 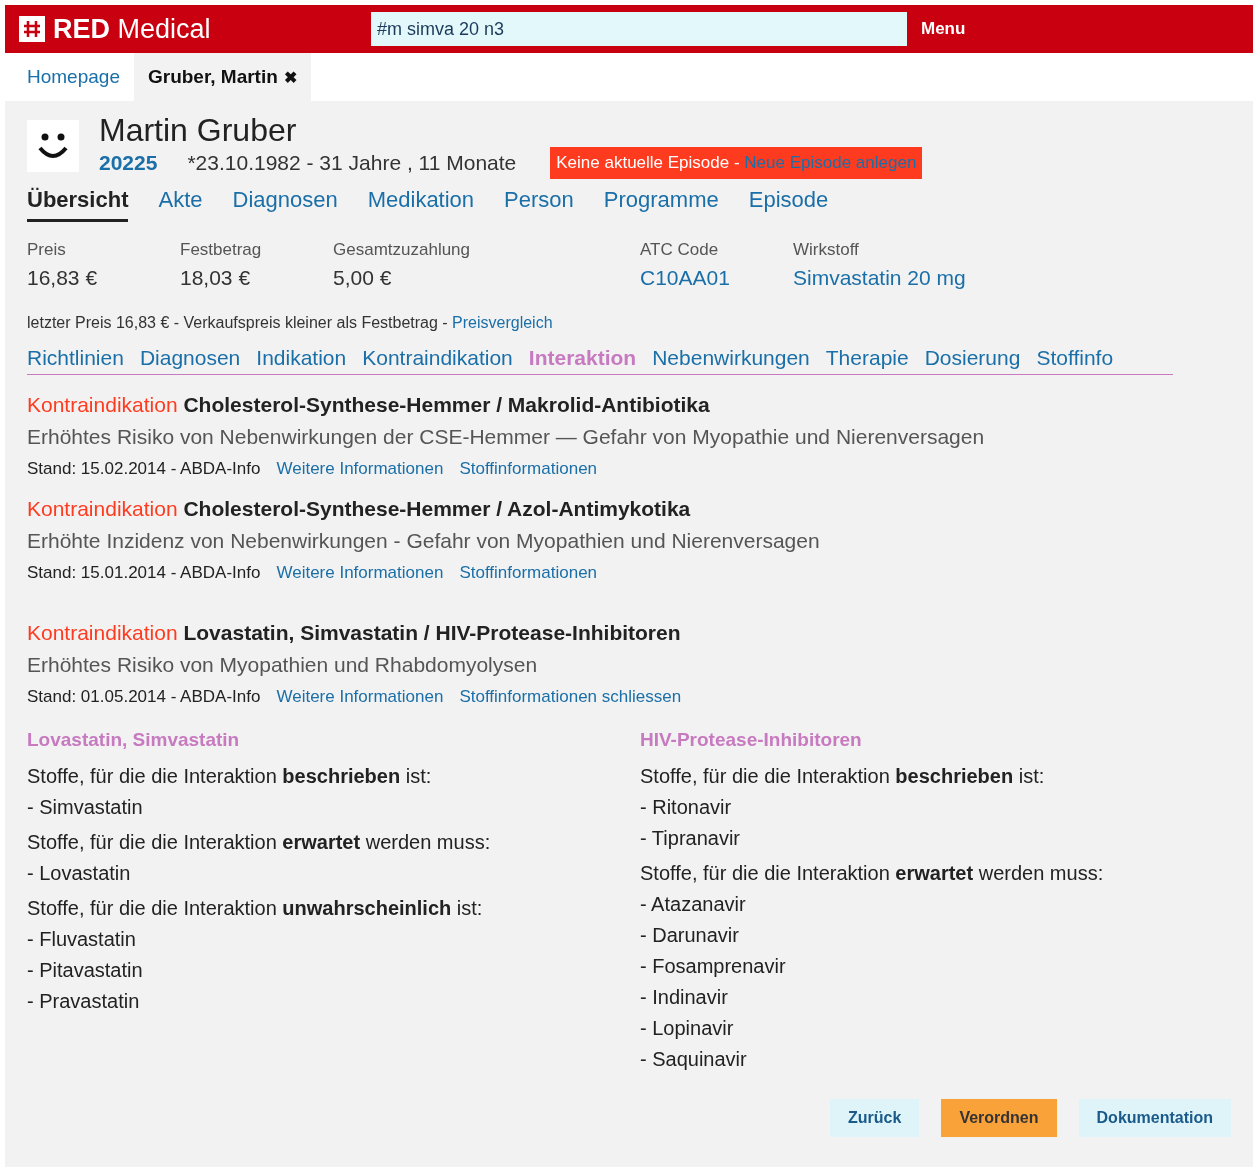 What do you see at coordinates (85, 970) in the screenshot?
I see `substance-item: - Pitavastatin` at bounding box center [85, 970].